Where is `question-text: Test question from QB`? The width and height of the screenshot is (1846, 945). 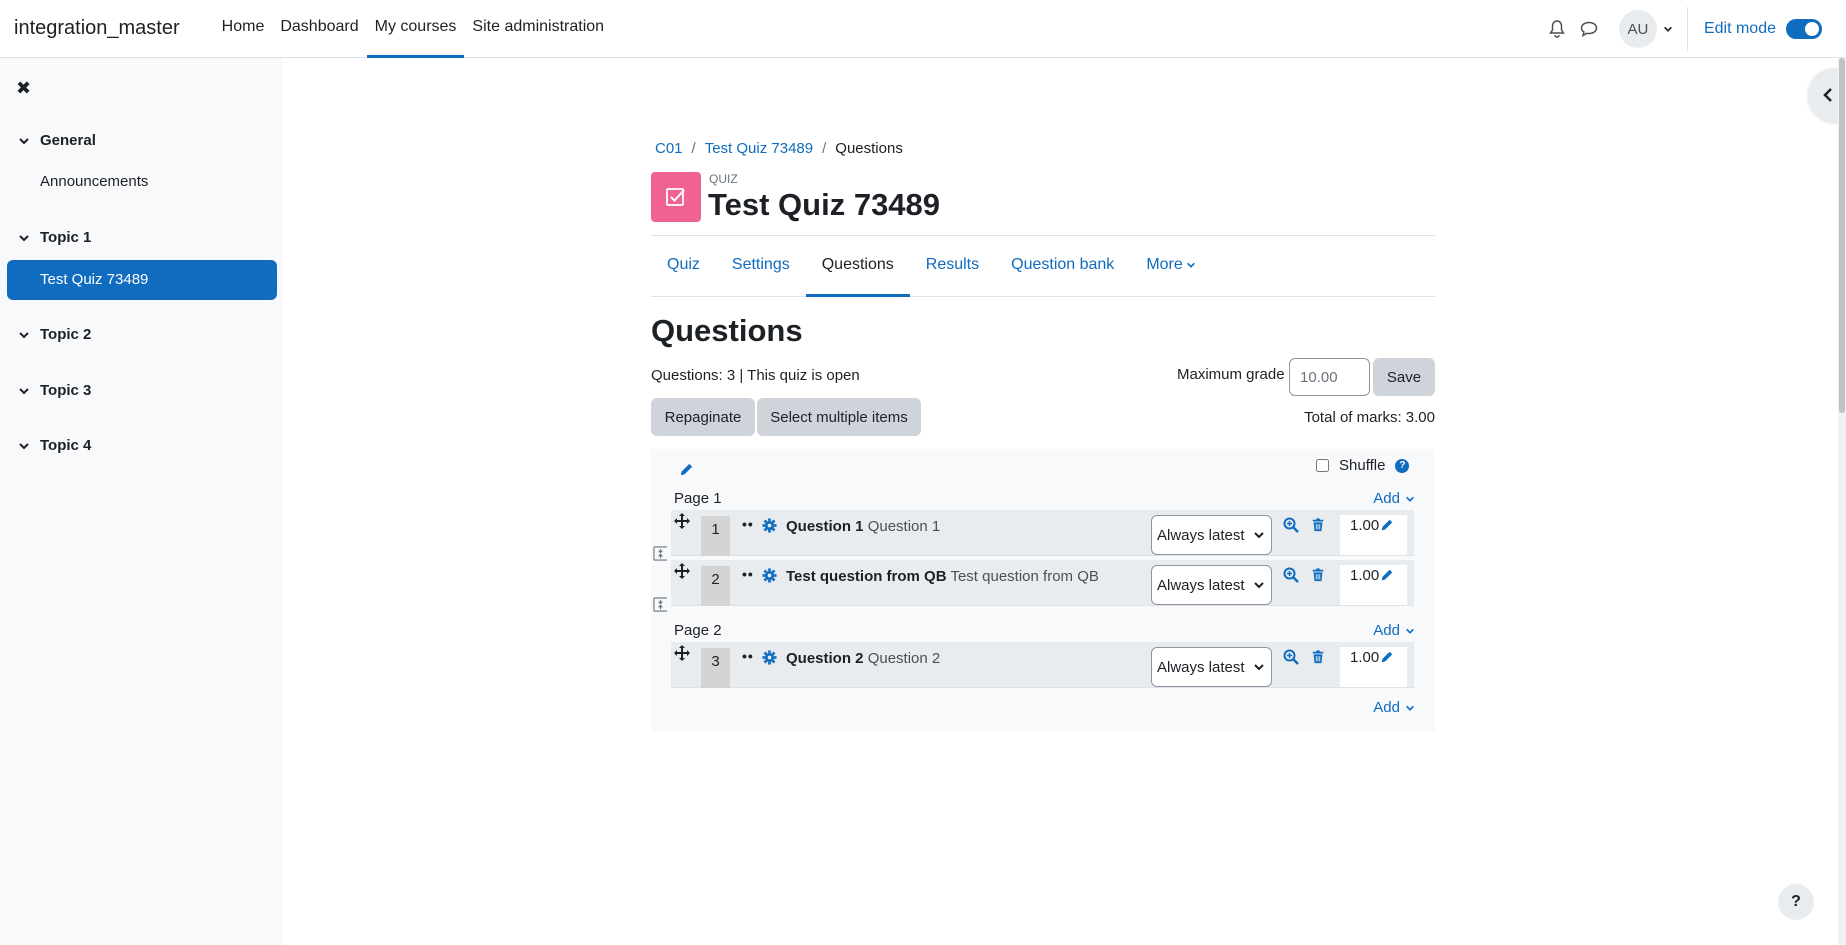
question-text: Test question from QB is located at coordinates (1024, 576).